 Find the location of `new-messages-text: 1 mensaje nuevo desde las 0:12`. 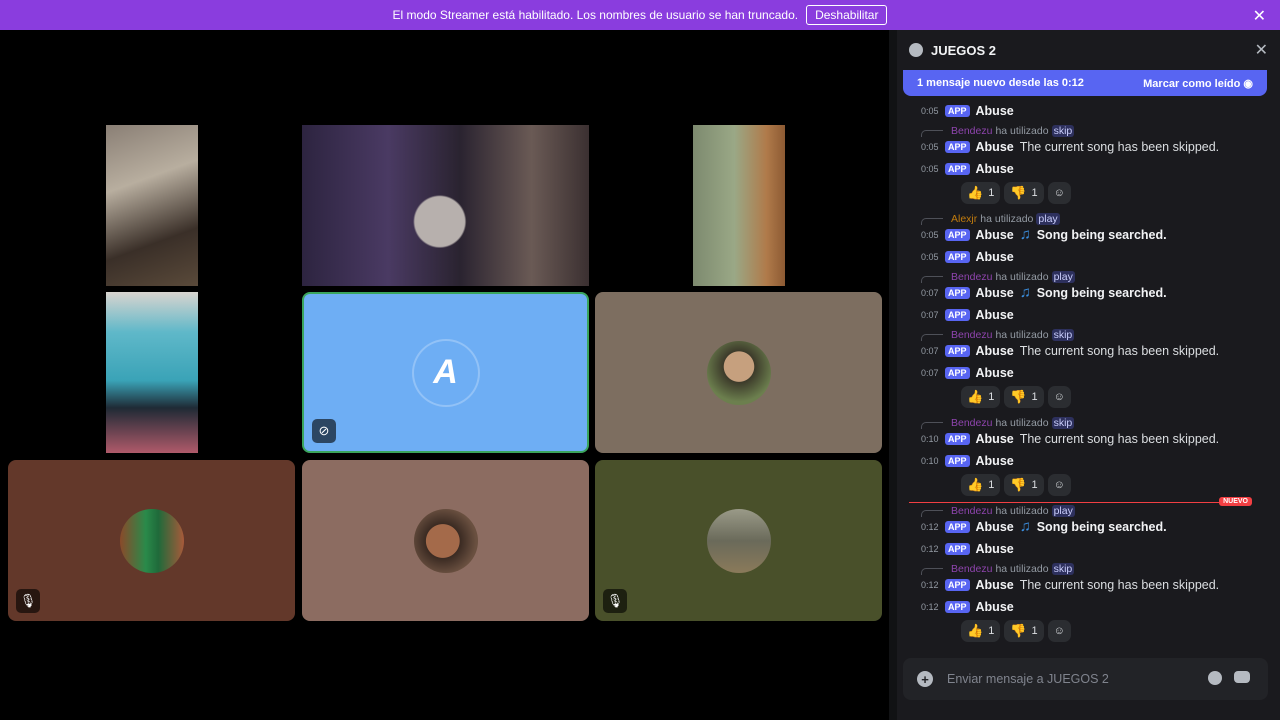

new-messages-text: 1 mensaje nuevo desde las 0:12 is located at coordinates (1000, 83).